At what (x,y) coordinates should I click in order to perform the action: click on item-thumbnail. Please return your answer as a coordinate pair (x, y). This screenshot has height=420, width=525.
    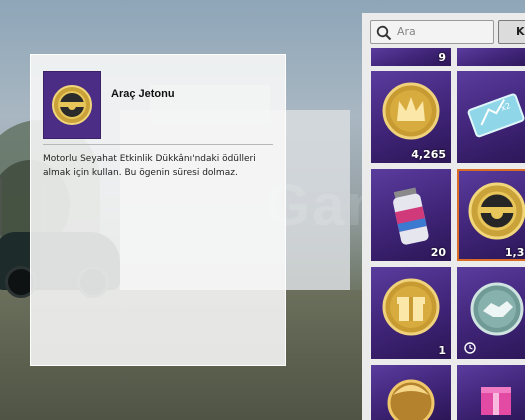
    Looking at the image, I should click on (72, 105).